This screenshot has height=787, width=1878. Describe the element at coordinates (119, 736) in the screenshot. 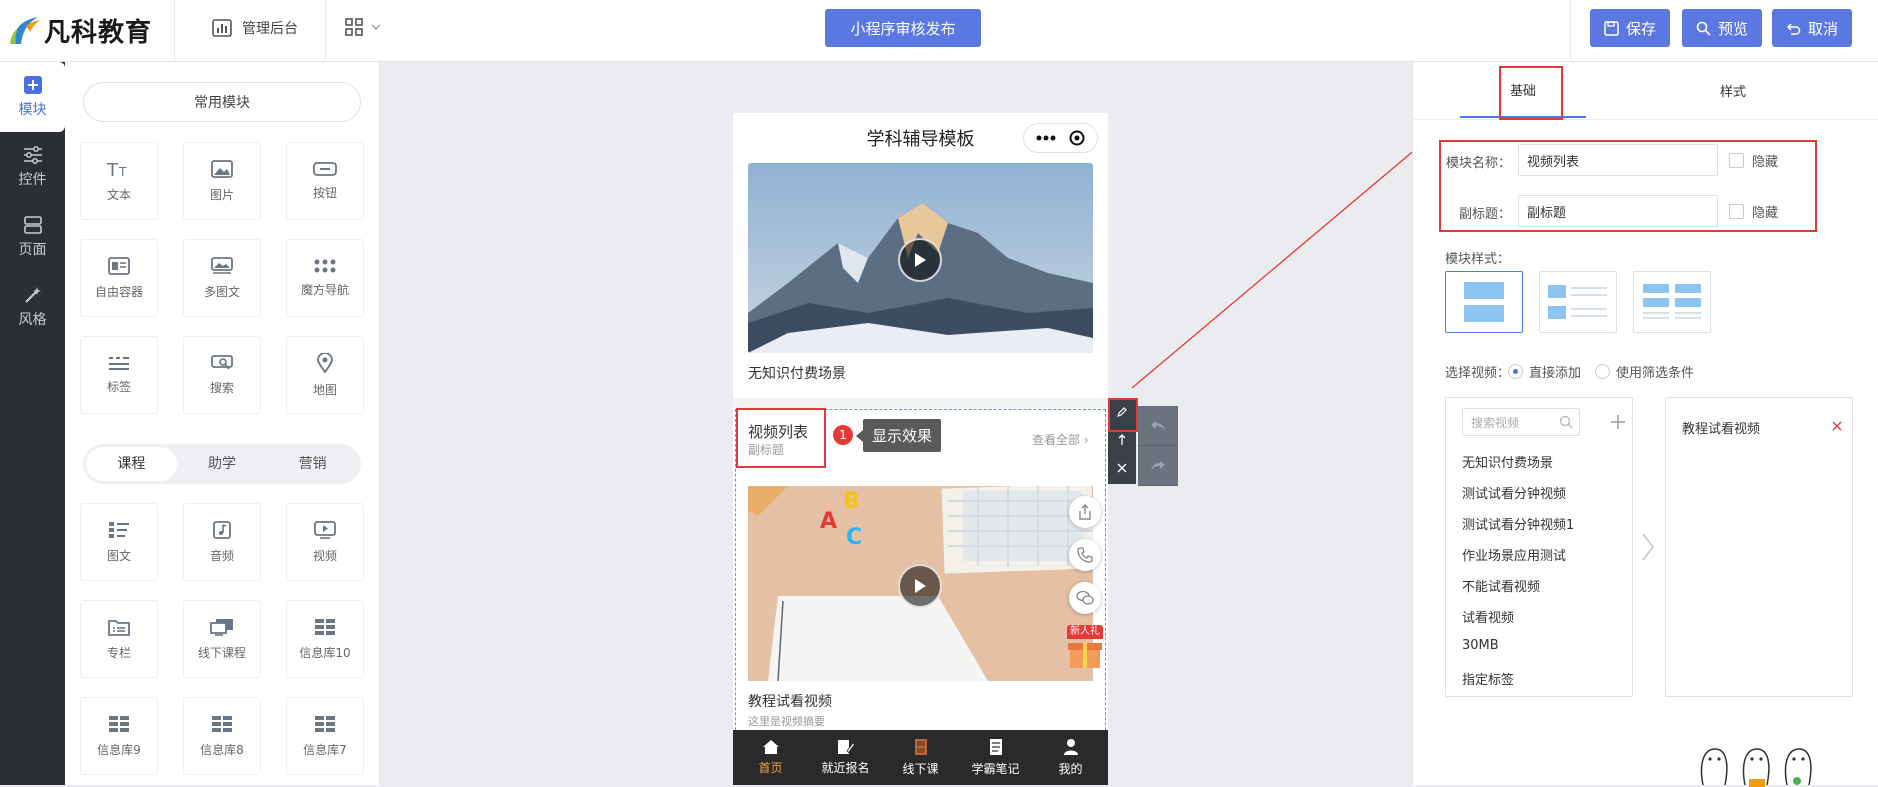

I see `module-info-library-9: 信息库9` at that location.